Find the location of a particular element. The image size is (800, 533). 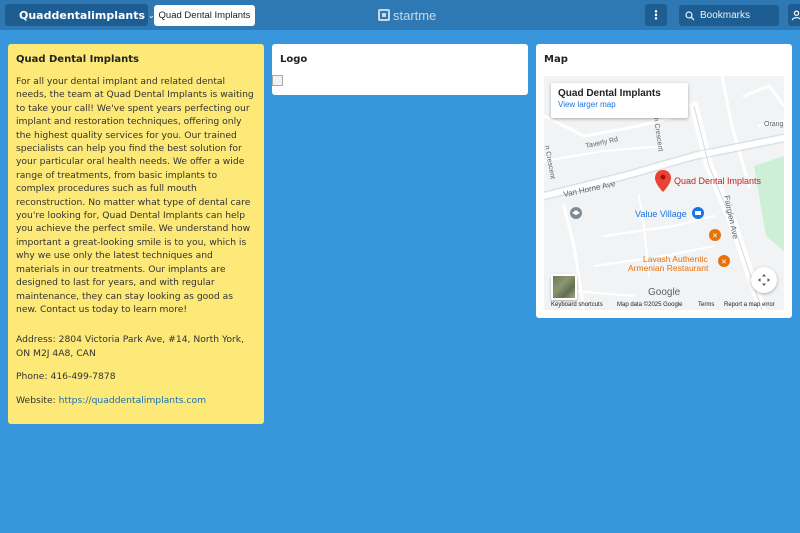

website-prefix: Website: is located at coordinates (37, 400).